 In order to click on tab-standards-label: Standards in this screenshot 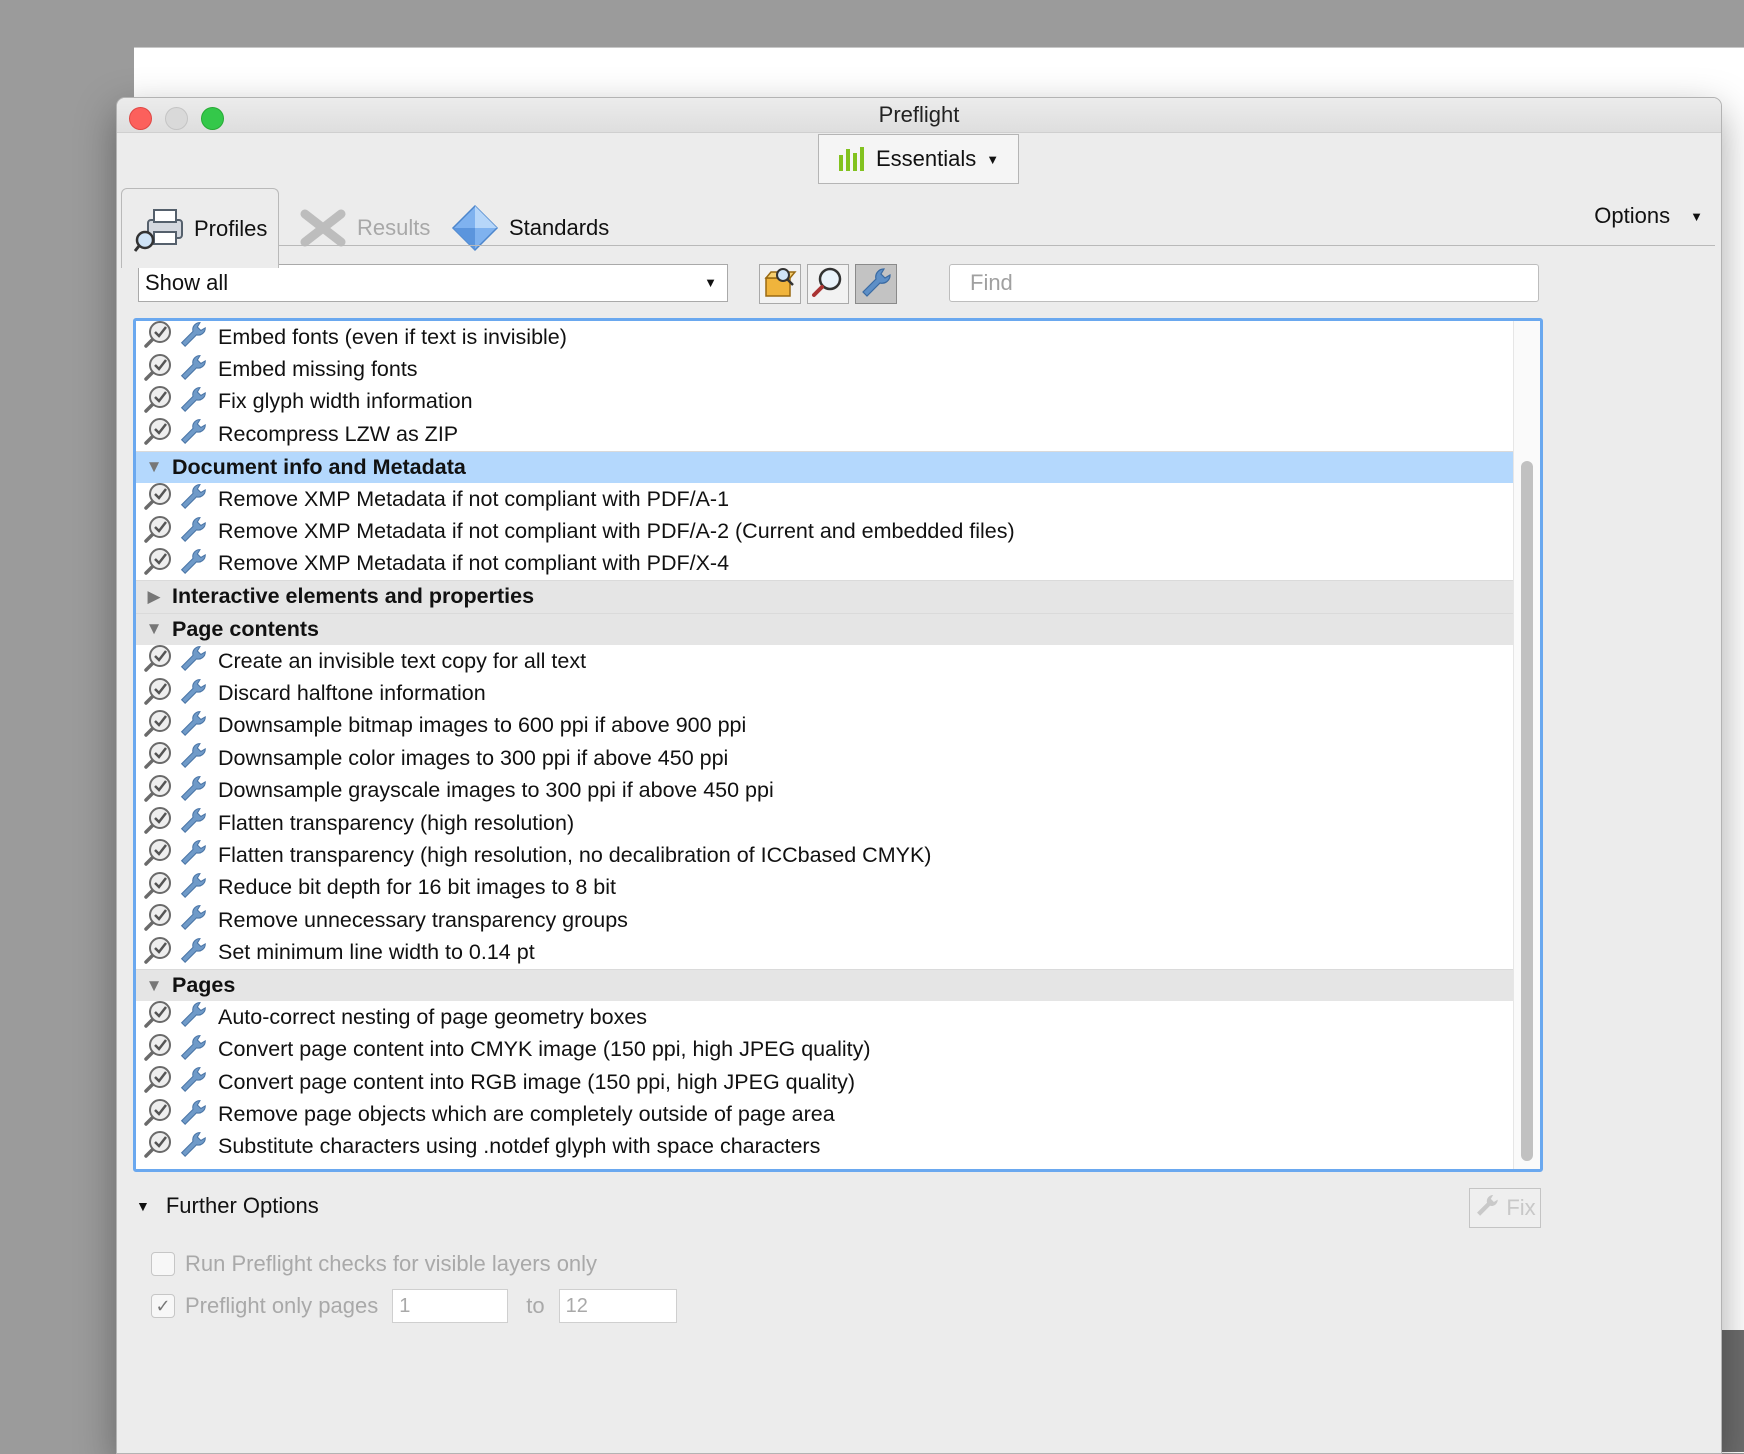, I will do `click(559, 227)`.